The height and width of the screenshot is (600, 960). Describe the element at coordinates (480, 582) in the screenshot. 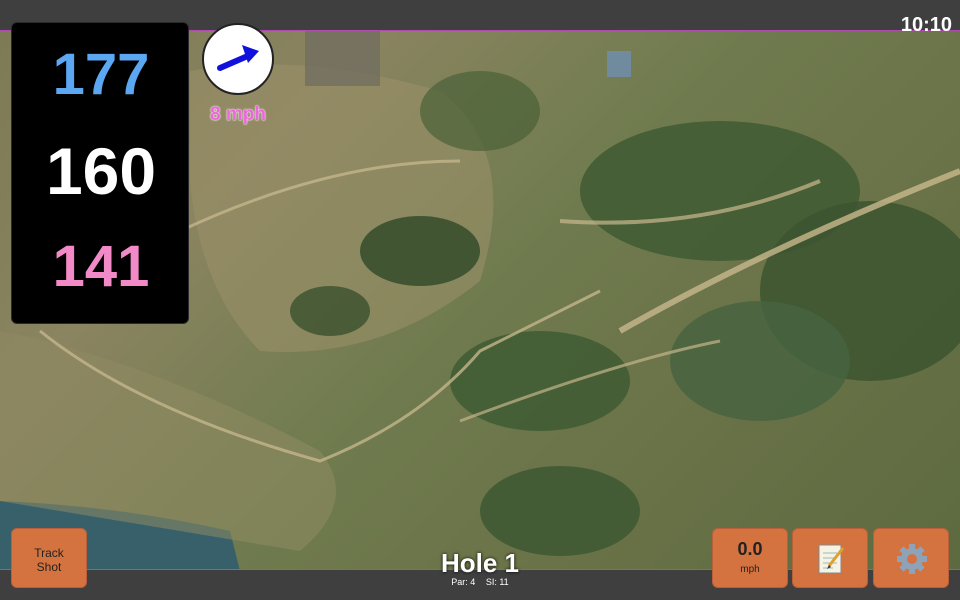

I see `hole-info: Par: 4 SI: 11` at that location.